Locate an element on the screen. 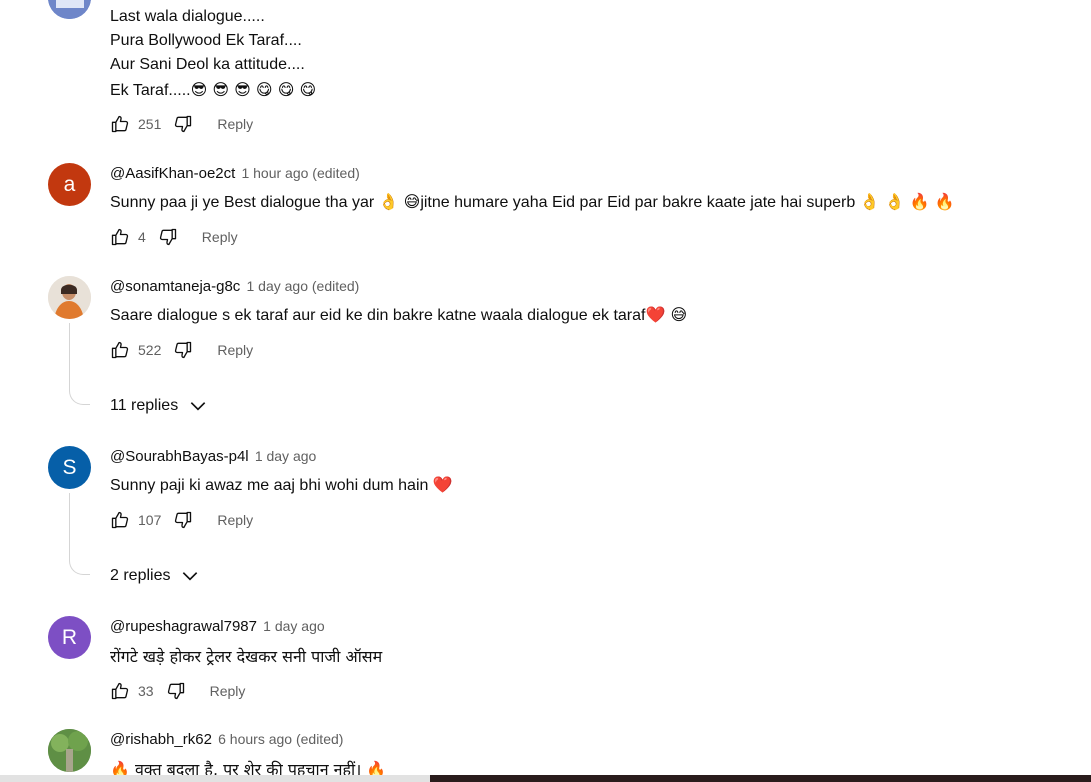 Image resolution: width=1091 pixels, height=782 pixels. comment-line: Ek Taraf.....😎 😎 😎 😋 😋 😋 is located at coordinates (213, 89).